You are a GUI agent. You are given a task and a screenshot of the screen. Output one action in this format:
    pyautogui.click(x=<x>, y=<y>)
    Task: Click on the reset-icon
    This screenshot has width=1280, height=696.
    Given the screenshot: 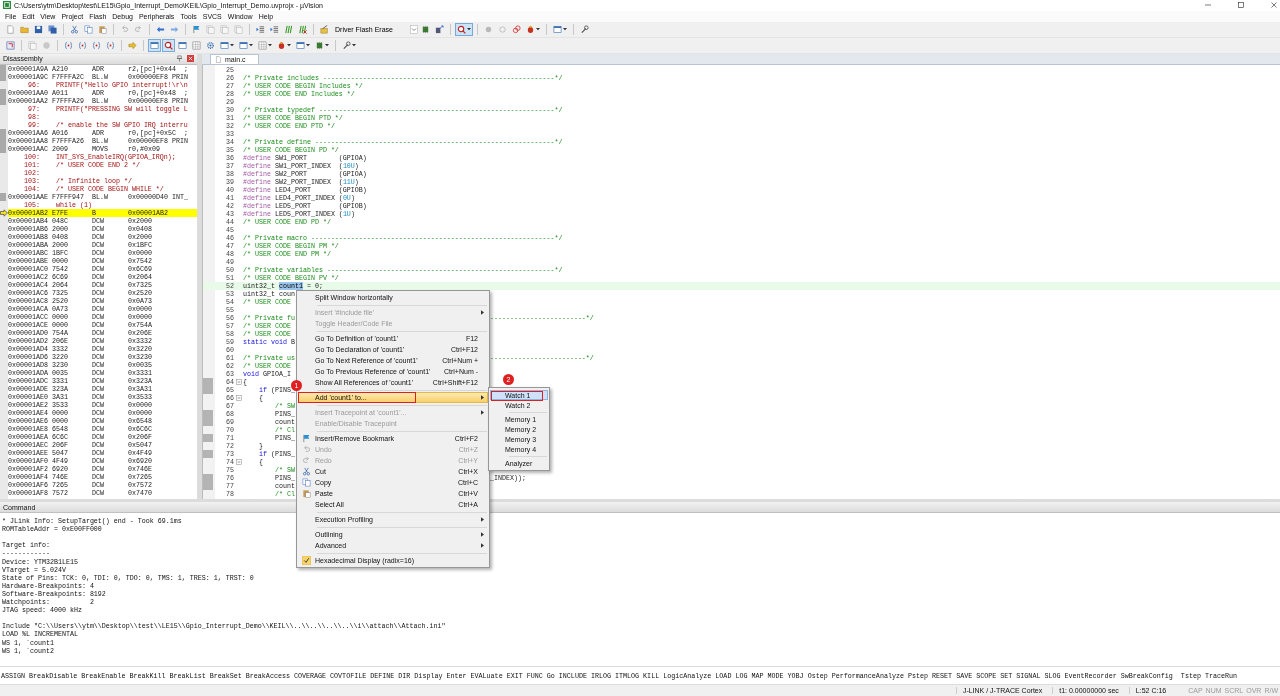 What is the action you would take?
    pyautogui.click(x=10, y=45)
    